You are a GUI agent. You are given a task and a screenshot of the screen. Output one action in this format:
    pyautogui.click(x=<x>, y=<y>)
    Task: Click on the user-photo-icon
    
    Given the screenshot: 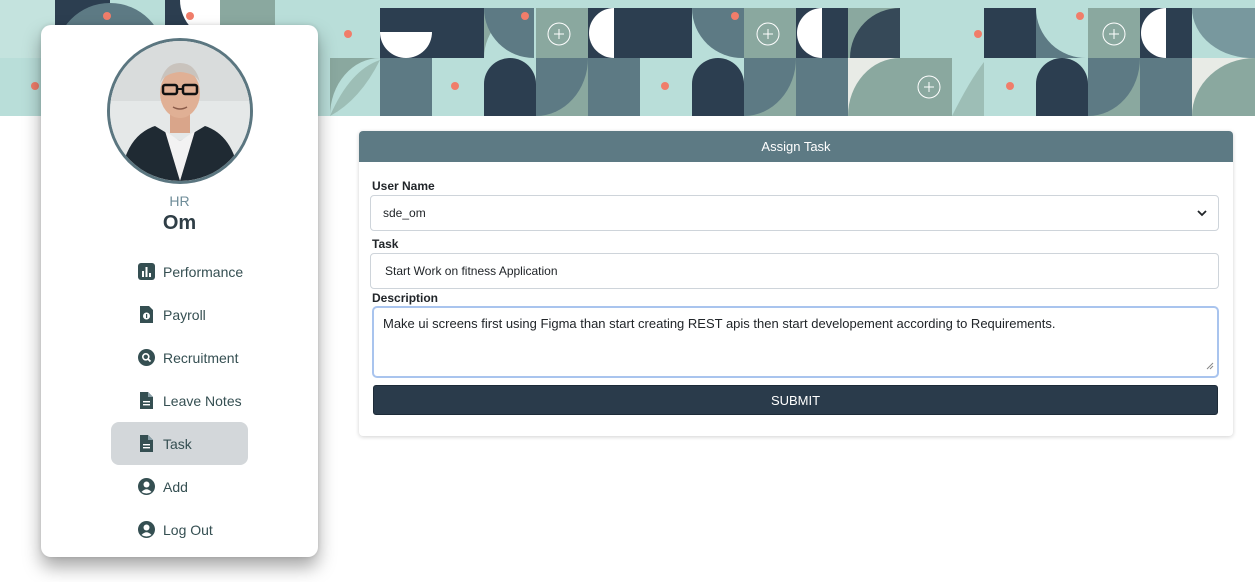 What is the action you would take?
    pyautogui.click(x=180, y=111)
    